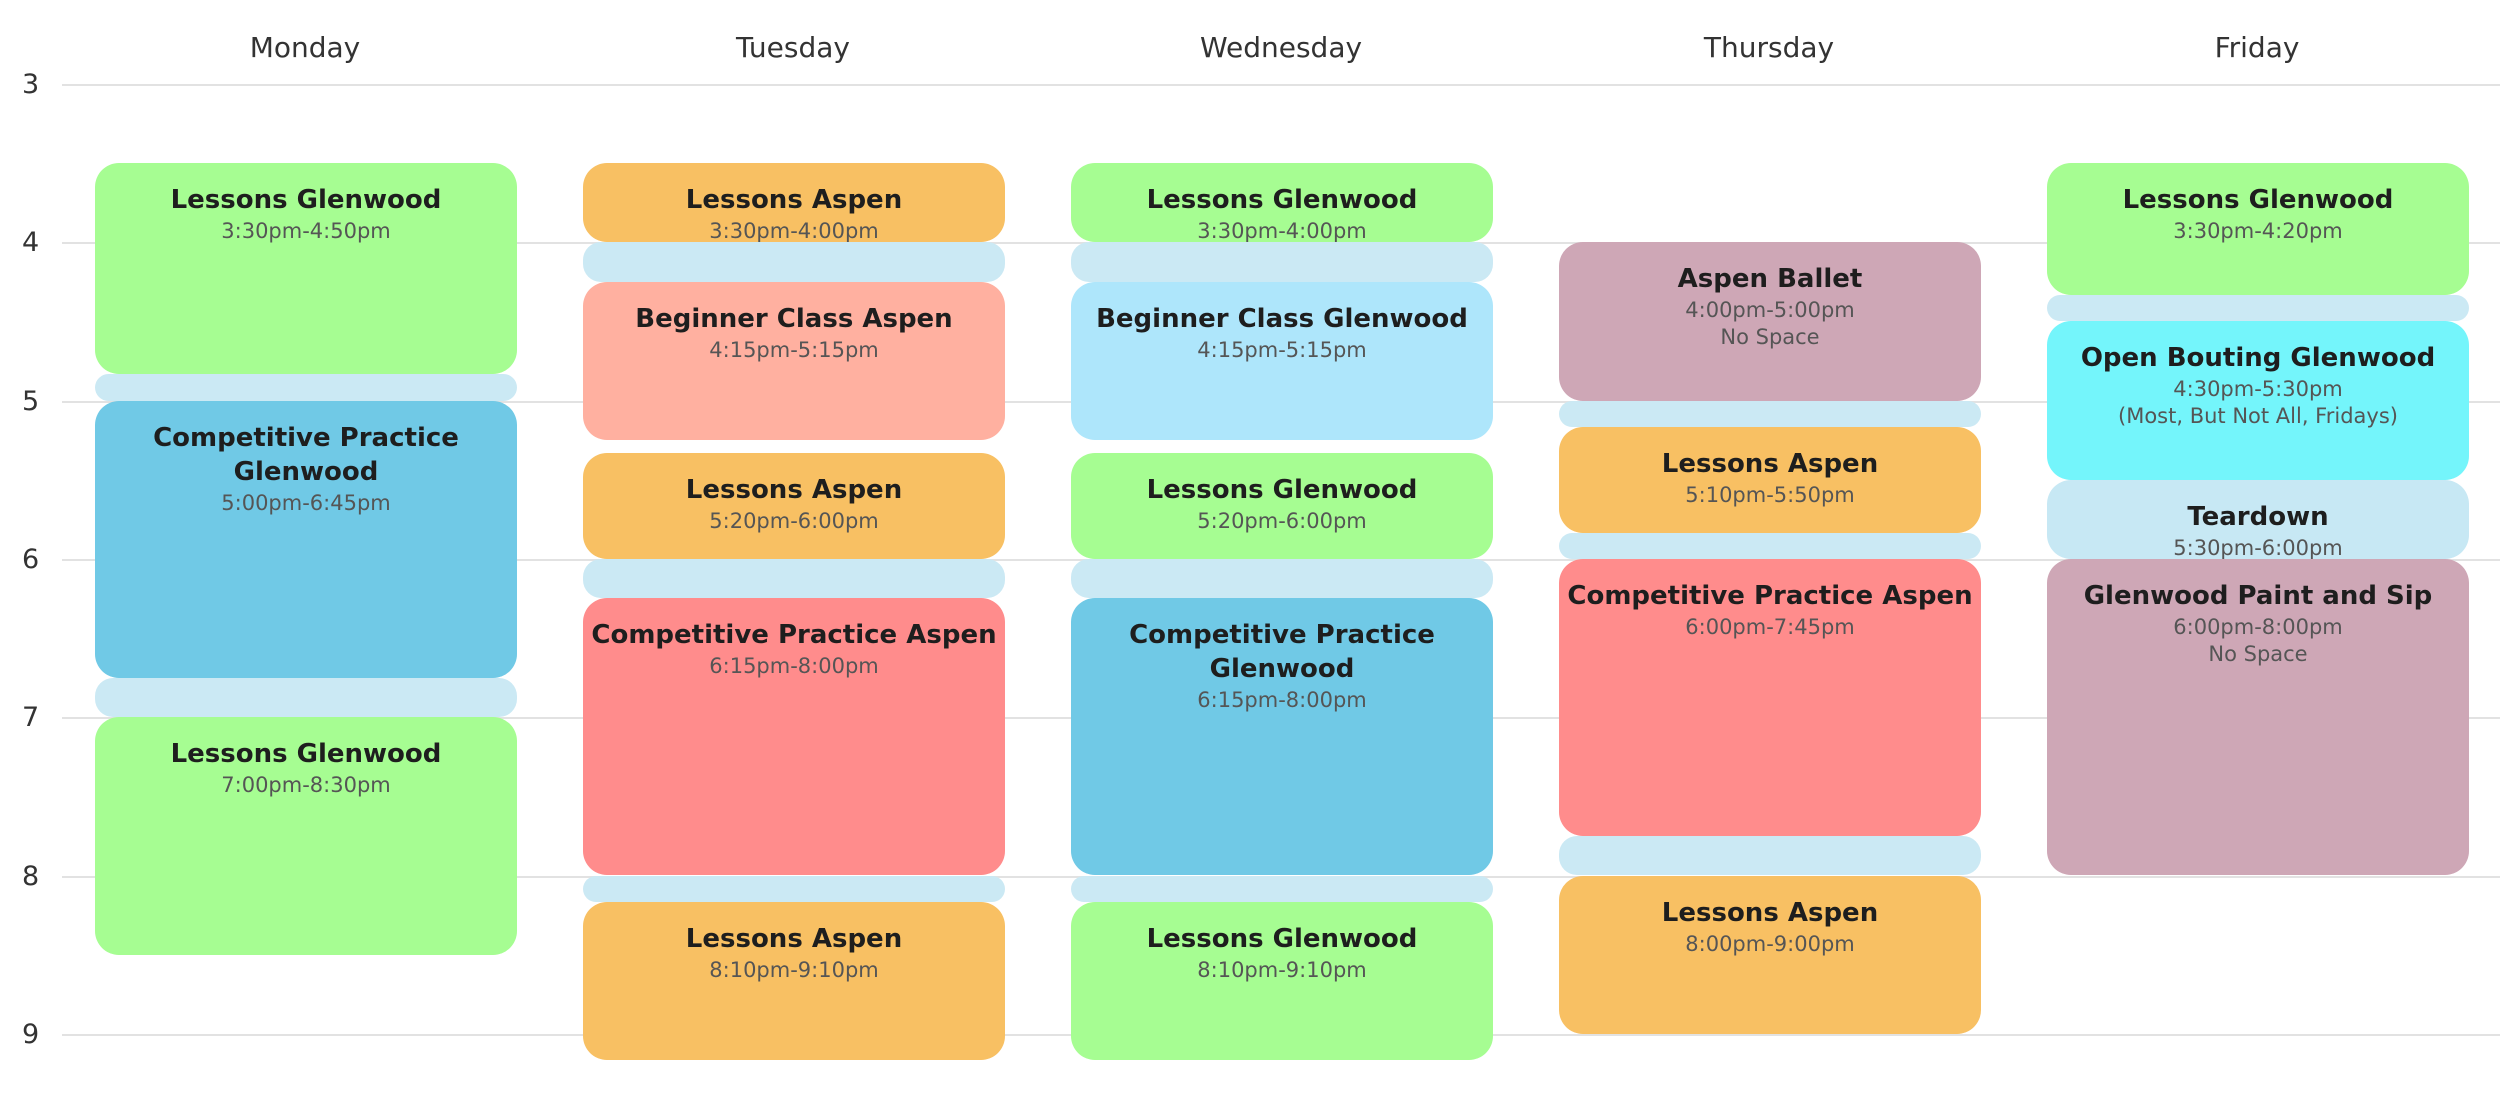  I want to click on event-competitive-practice-aspen: Competitive Practice Aspen 6:15pm-8:00pm, so click(794, 737).